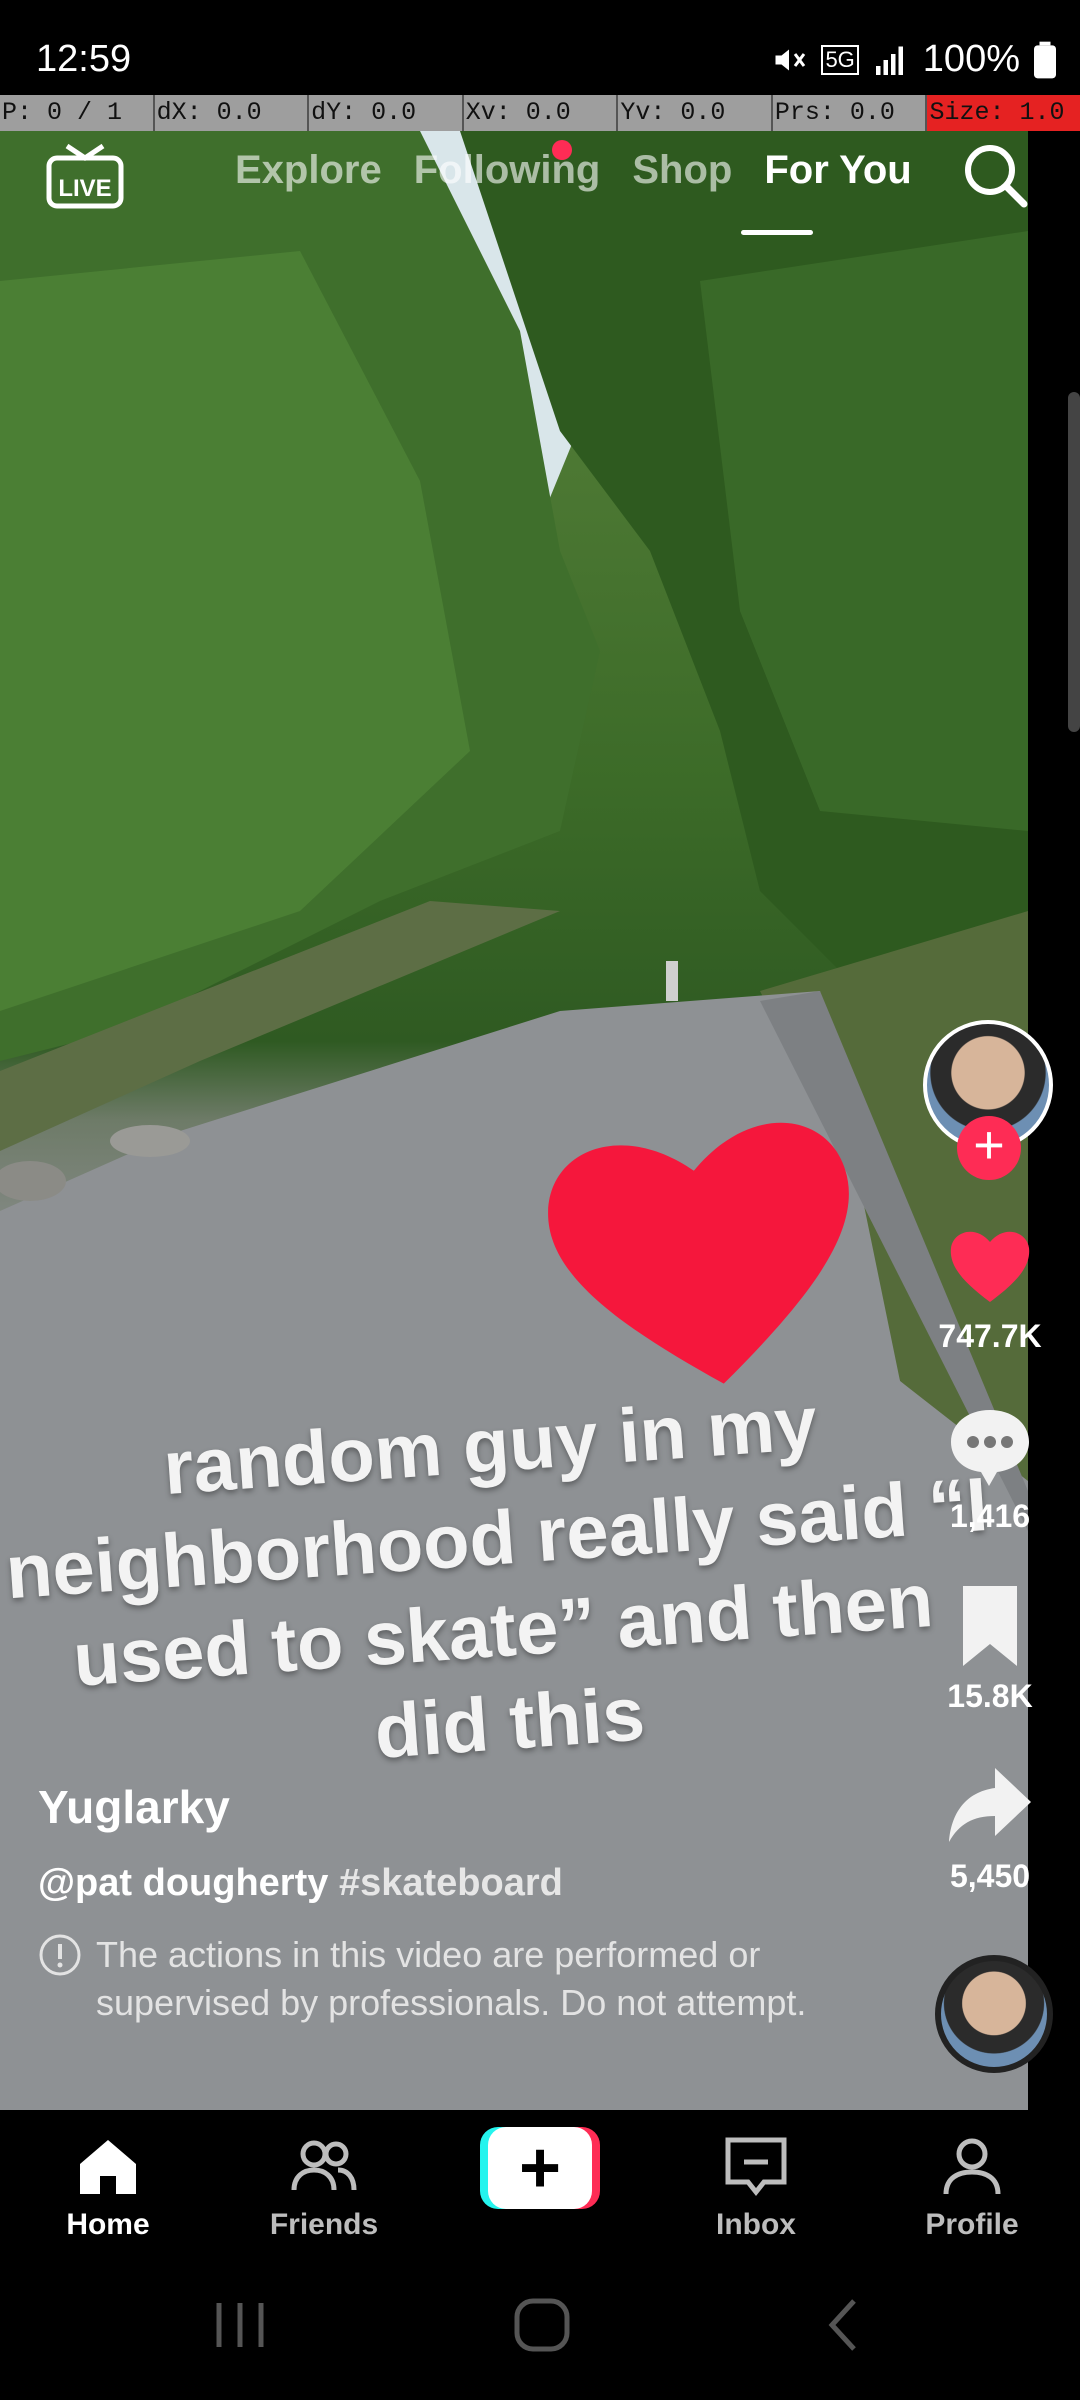  What do you see at coordinates (324, 2165) in the screenshot?
I see `friends-icon` at bounding box center [324, 2165].